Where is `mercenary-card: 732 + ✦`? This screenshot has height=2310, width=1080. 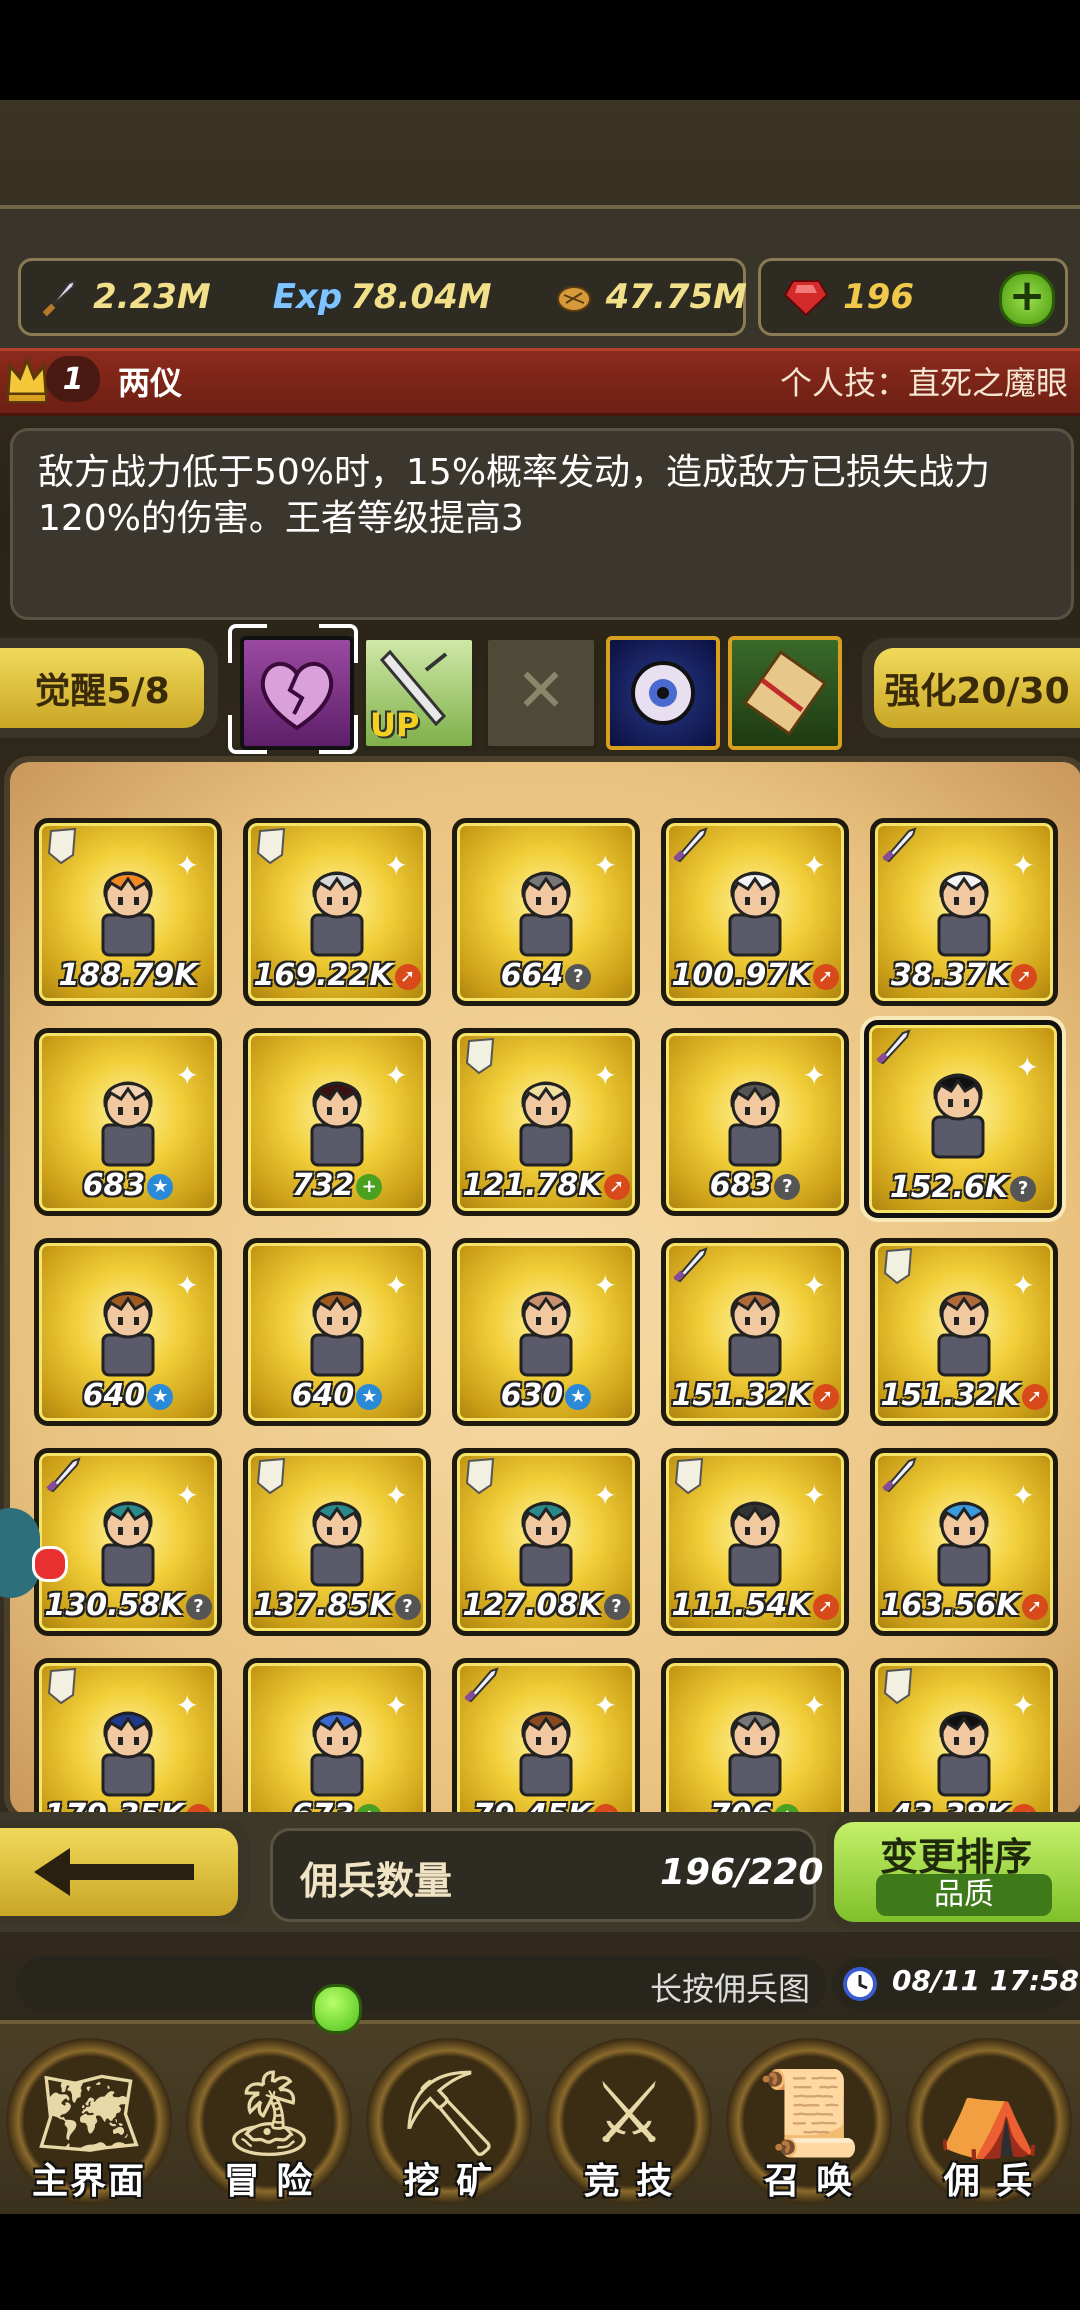
mercenary-card: 732 + ✦ is located at coordinates (337, 1122).